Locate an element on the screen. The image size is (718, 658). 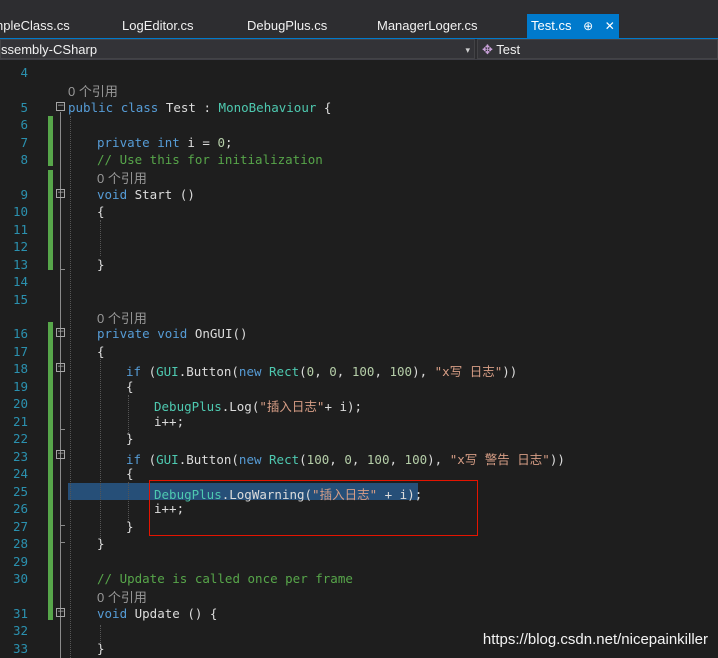
line-number: 26 is located at coordinates (20, 508).